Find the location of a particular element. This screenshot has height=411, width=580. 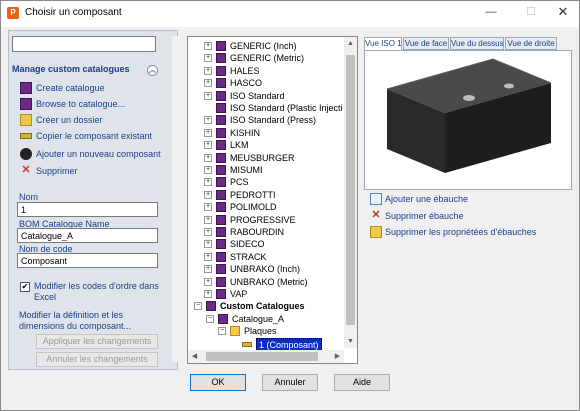

left-panel-scrollbar is located at coordinates (177, 199).